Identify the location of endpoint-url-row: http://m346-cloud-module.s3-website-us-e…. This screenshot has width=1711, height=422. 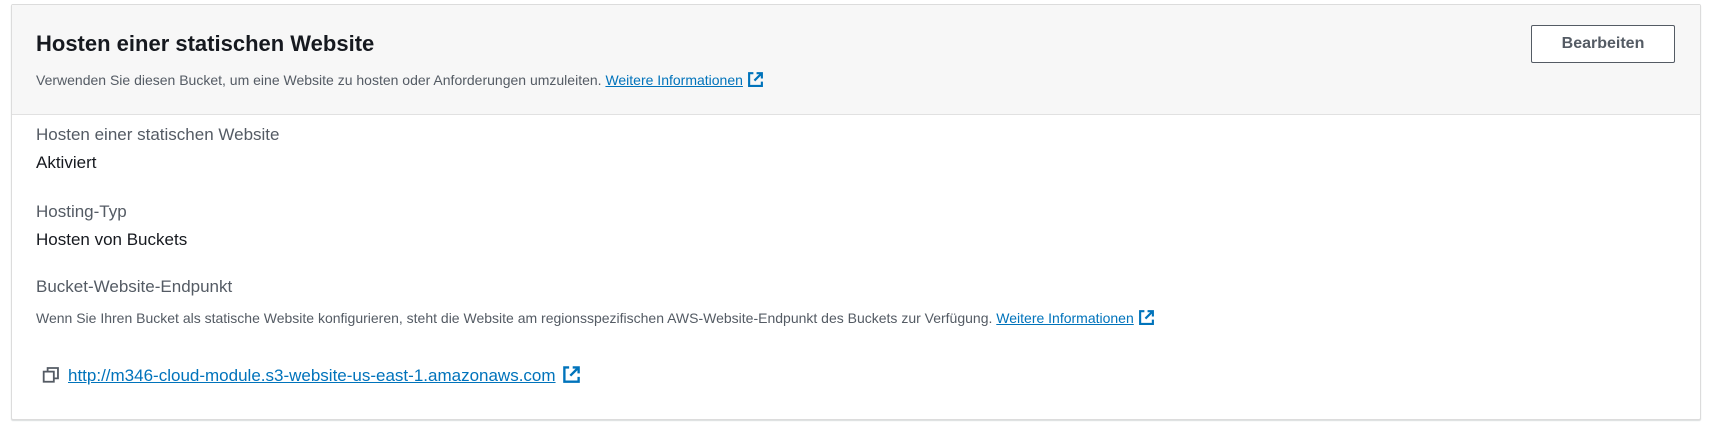
(311, 377).